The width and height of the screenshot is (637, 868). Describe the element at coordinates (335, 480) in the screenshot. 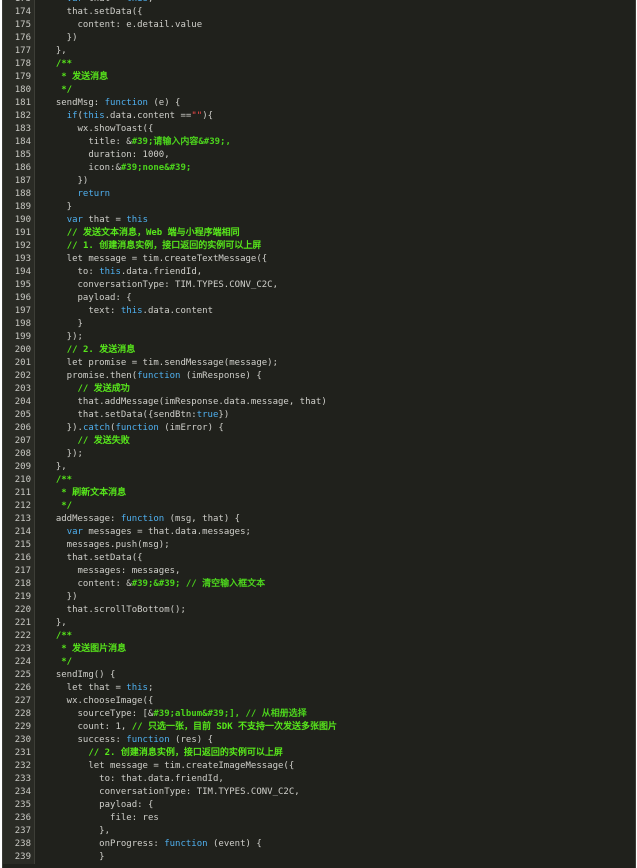

I see `line-text: /**` at that location.